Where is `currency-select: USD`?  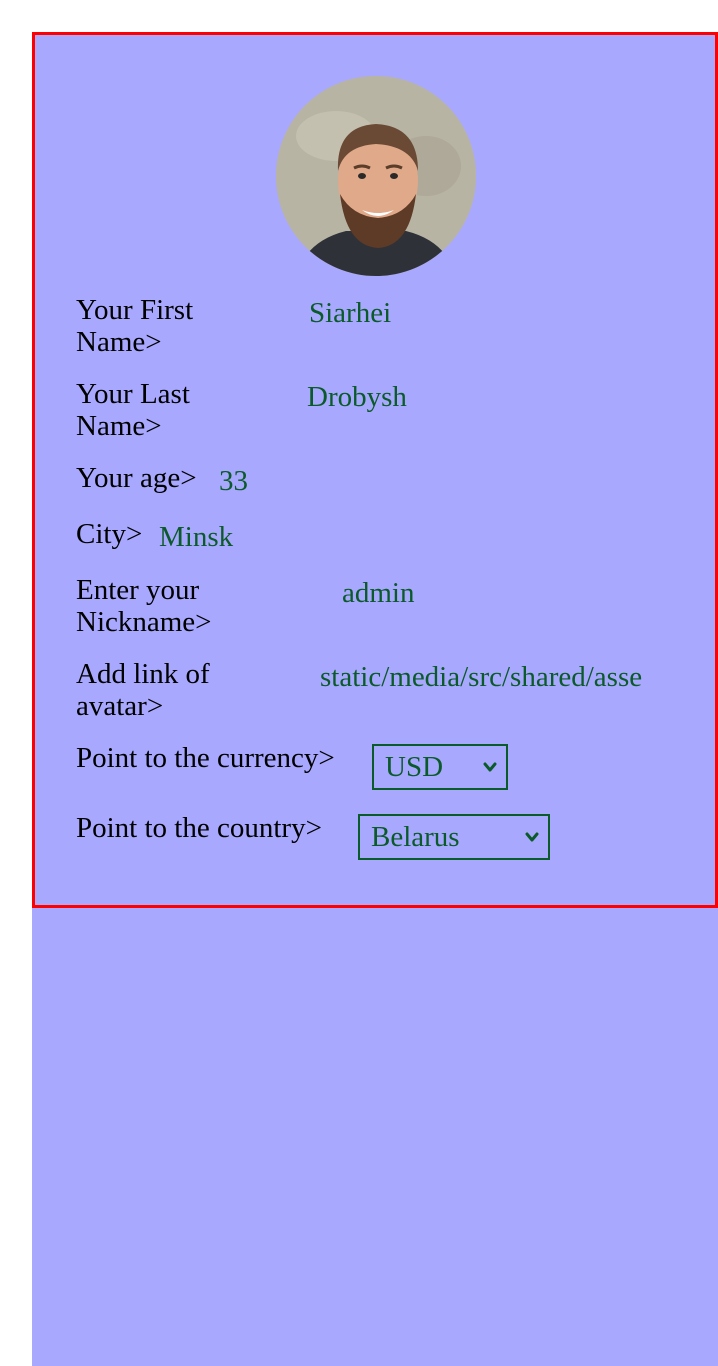
currency-select: USD is located at coordinates (440, 767).